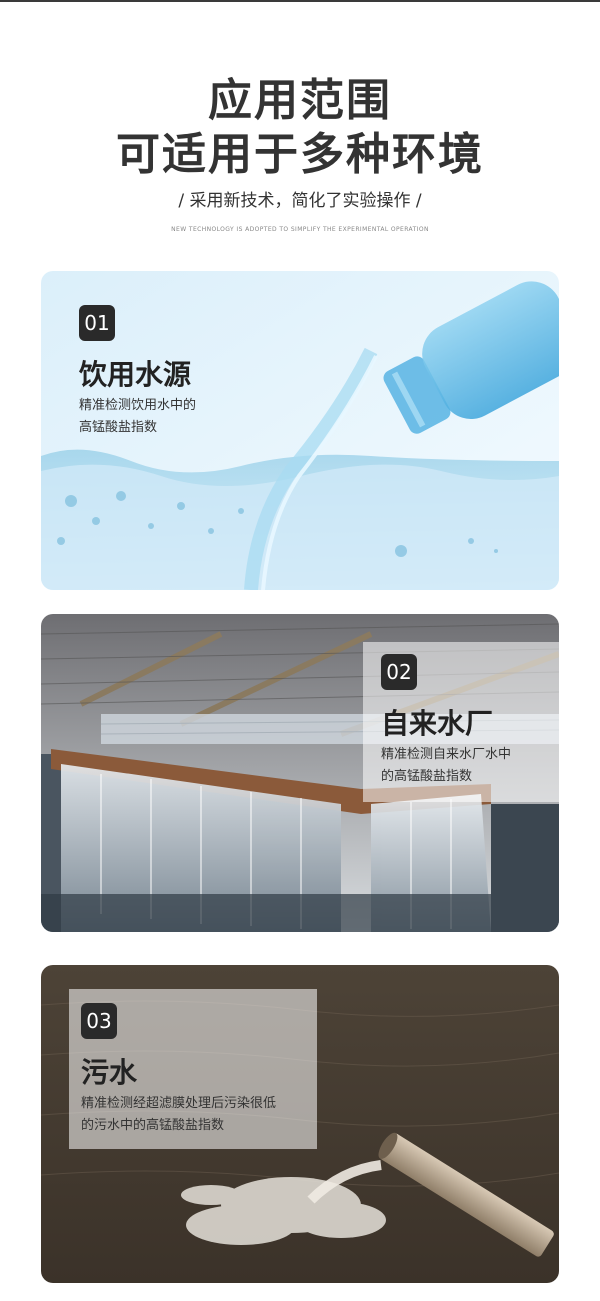 This screenshot has height=1301, width=600. Describe the element at coordinates (179, 1114) in the screenshot. I see `card-description: 精准检测经超滤膜处理后污染很低 的污水中的高锰酸盐指数` at that location.